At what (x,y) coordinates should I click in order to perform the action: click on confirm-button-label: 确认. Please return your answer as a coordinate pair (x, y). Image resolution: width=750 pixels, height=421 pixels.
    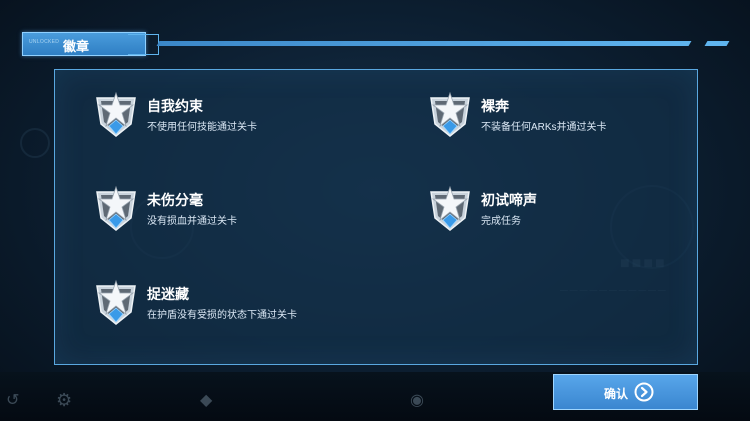
    Looking at the image, I should click on (616, 394).